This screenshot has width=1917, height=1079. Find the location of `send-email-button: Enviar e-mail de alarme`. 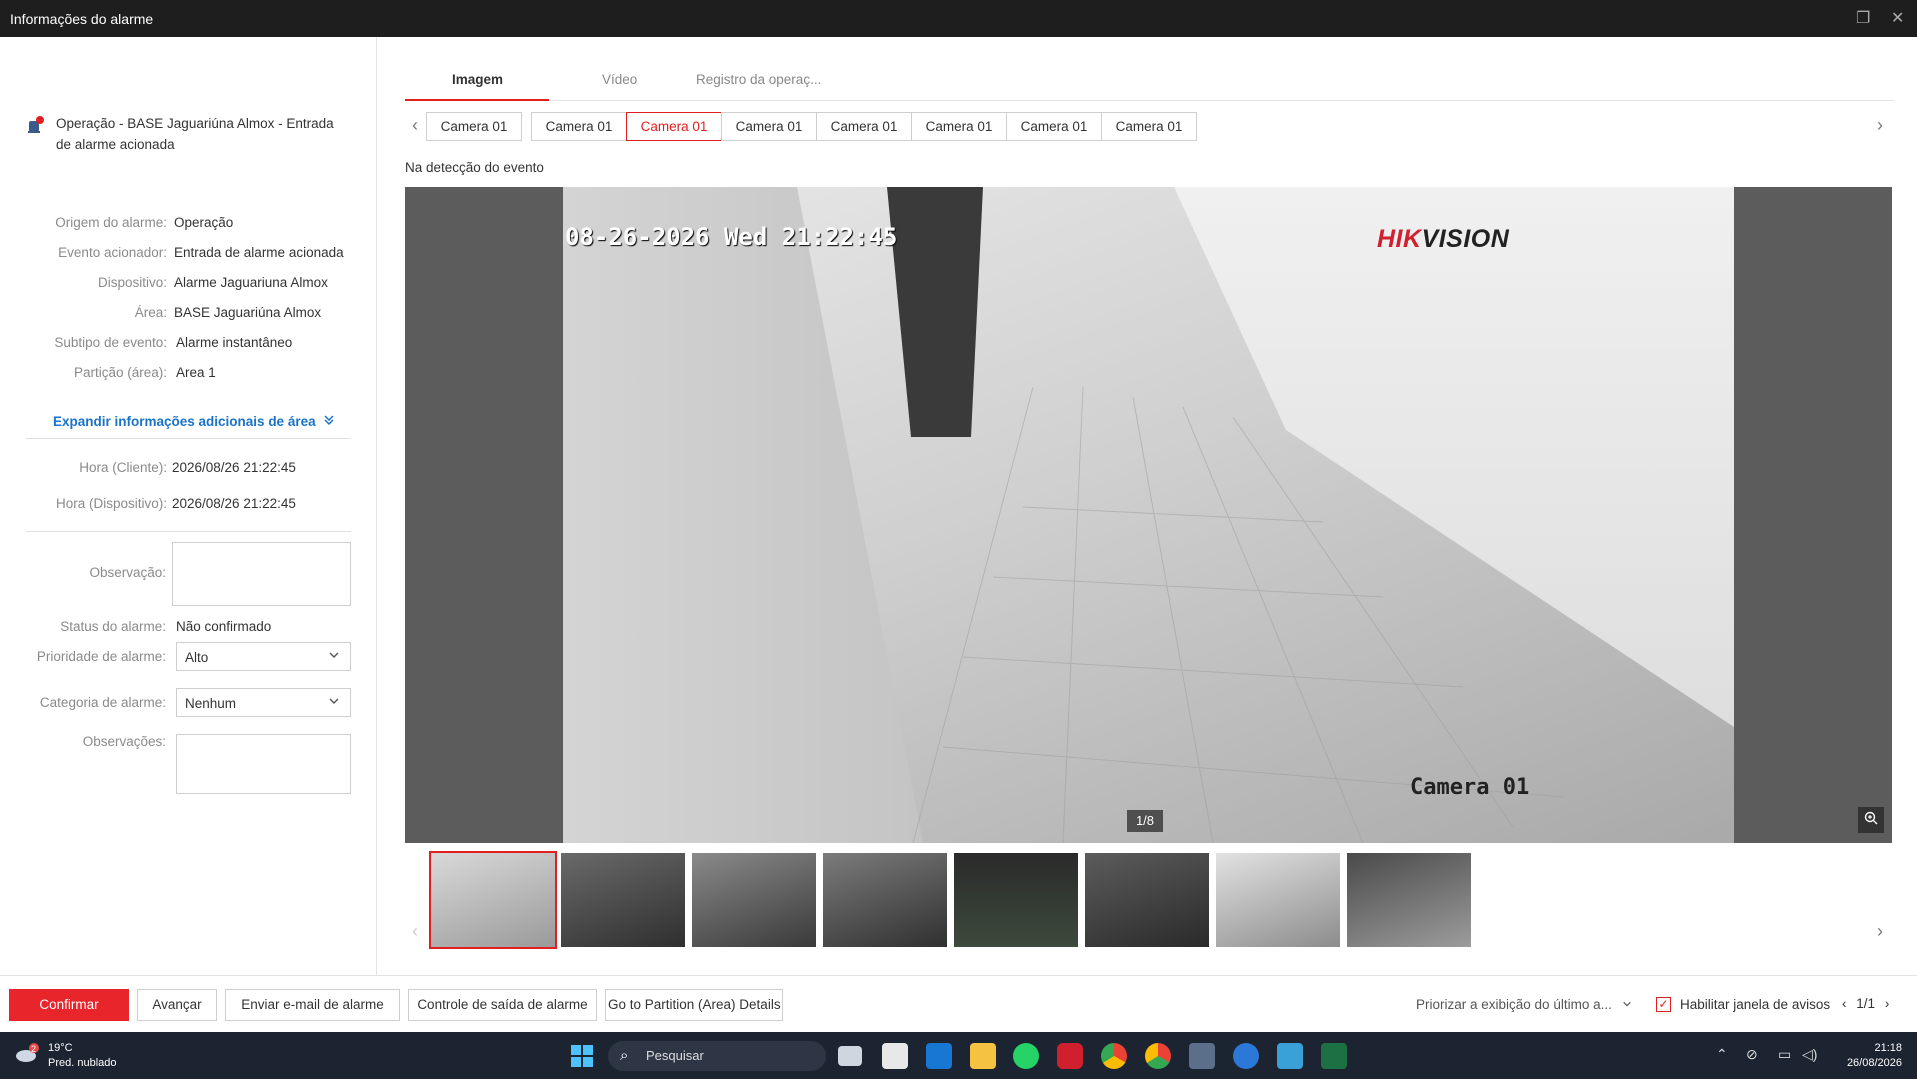

send-email-button: Enviar e-mail de alarme is located at coordinates (312, 1005).